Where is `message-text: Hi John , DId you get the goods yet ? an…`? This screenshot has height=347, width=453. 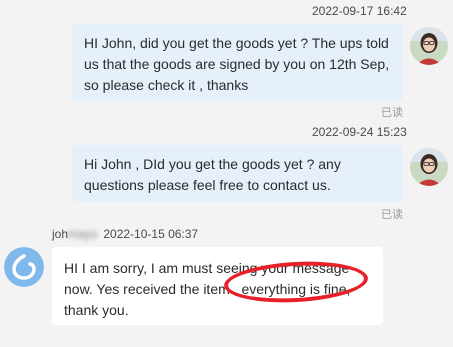 message-text: Hi John , DId you get the goods yet ? an… is located at coordinates (212, 174).